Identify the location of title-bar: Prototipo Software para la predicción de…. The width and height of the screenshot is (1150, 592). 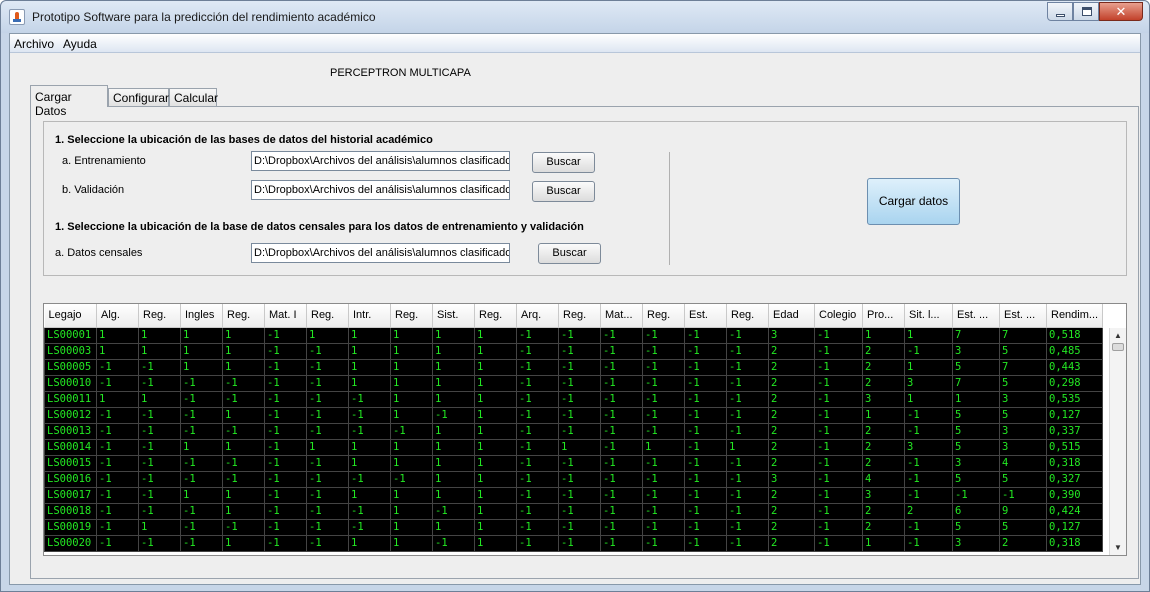
(575, 17).